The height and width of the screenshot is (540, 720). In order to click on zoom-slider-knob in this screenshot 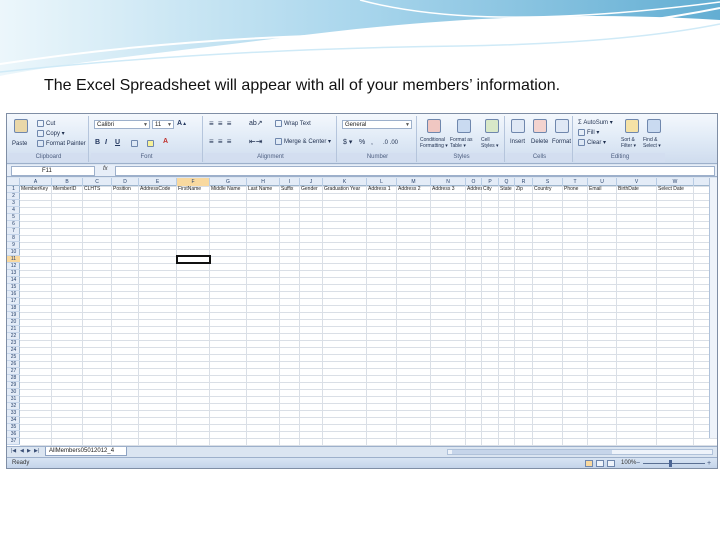, I will do `click(670, 463)`.